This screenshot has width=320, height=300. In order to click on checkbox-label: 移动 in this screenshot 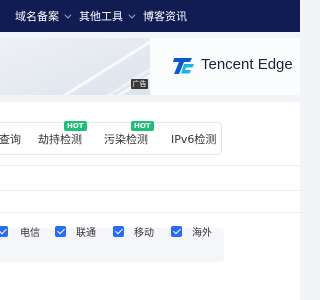, I will do `click(144, 233)`.